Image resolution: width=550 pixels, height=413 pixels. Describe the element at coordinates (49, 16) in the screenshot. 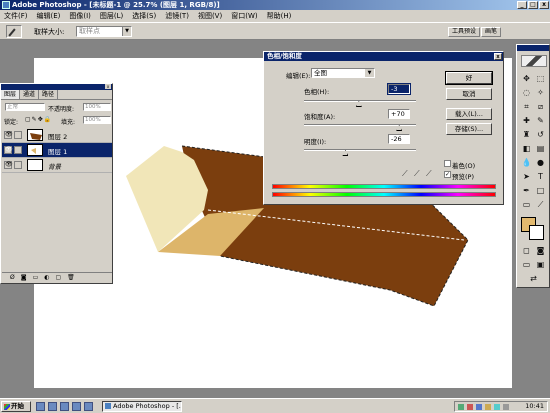

I see `menu-edit: 编辑(E)` at that location.